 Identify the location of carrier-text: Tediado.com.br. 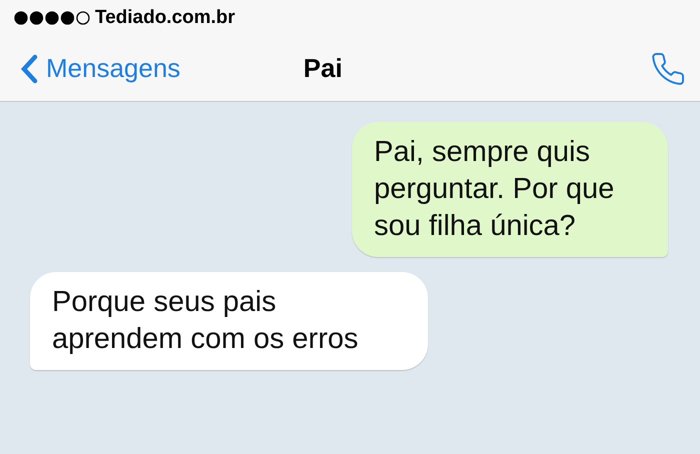
(165, 18).